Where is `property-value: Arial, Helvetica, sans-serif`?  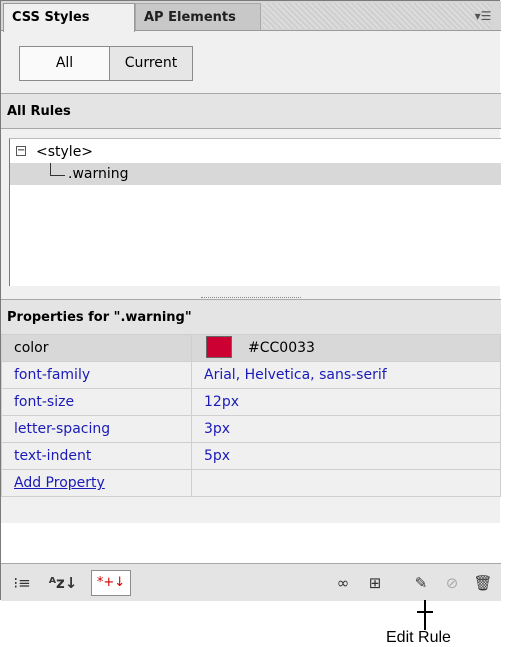 property-value: Arial, Helvetica, sans-serif is located at coordinates (346, 375).